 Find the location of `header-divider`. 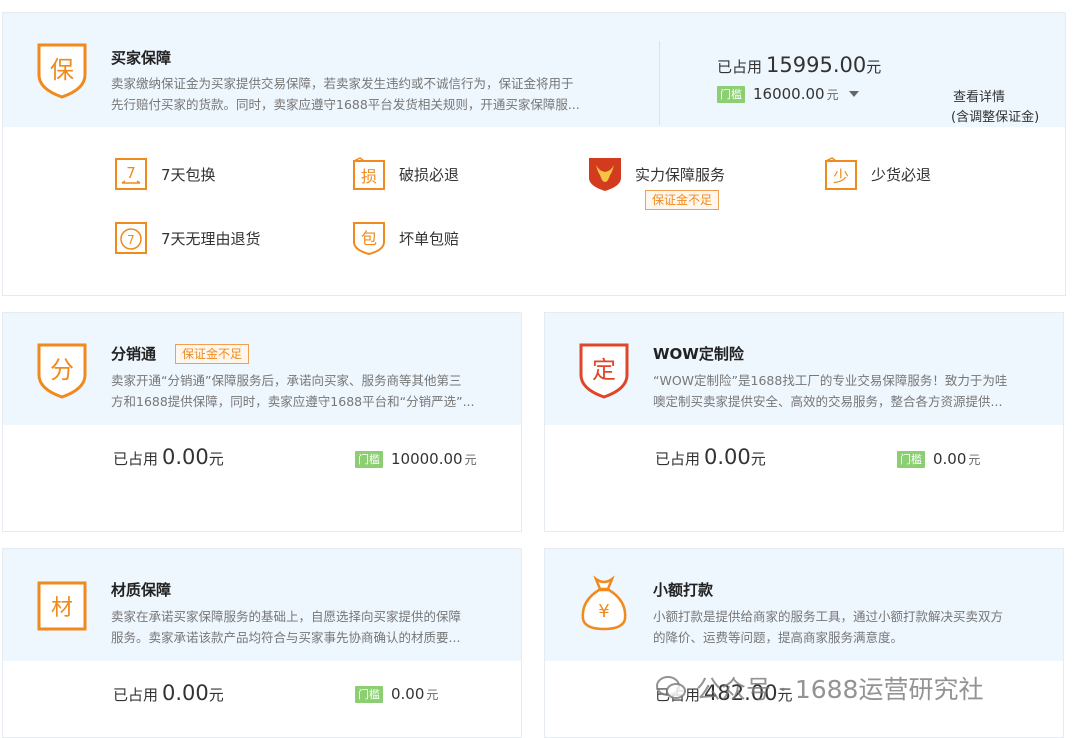

header-divider is located at coordinates (659, 83).